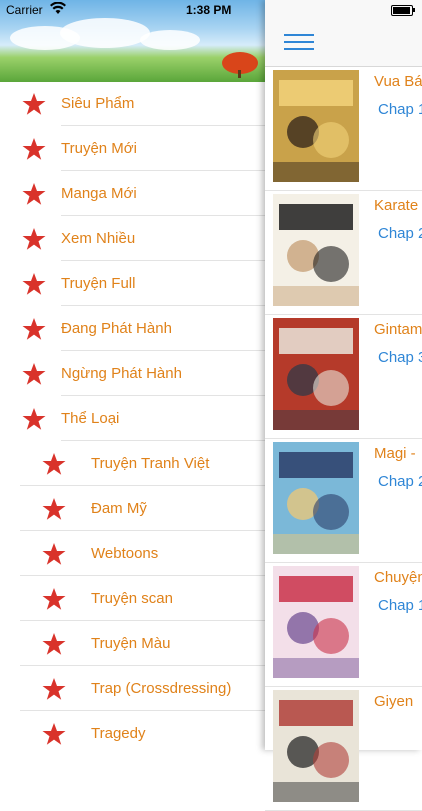  Describe the element at coordinates (24, 10) in the screenshot. I see `carrier-label: Carrier` at that location.